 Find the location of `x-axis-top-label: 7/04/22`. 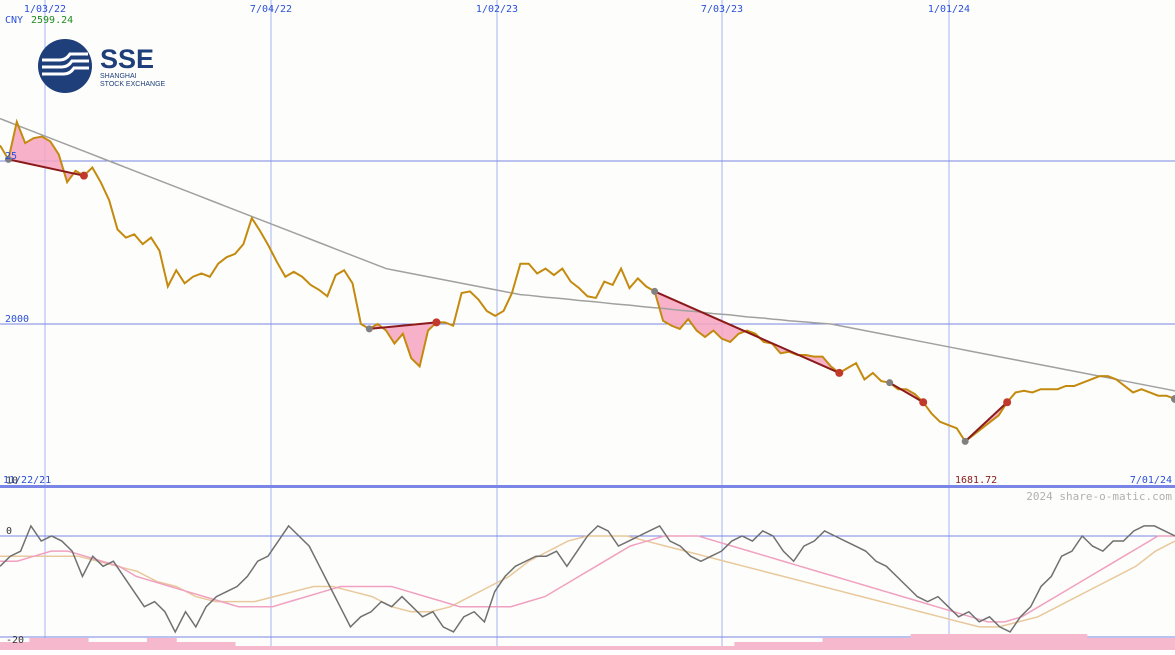

x-axis-top-label: 7/04/22 is located at coordinates (271, 9).